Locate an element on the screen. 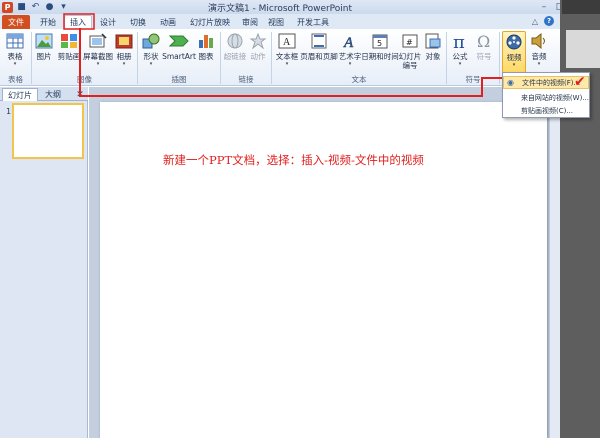  shapes-icon is located at coordinates (151, 41).